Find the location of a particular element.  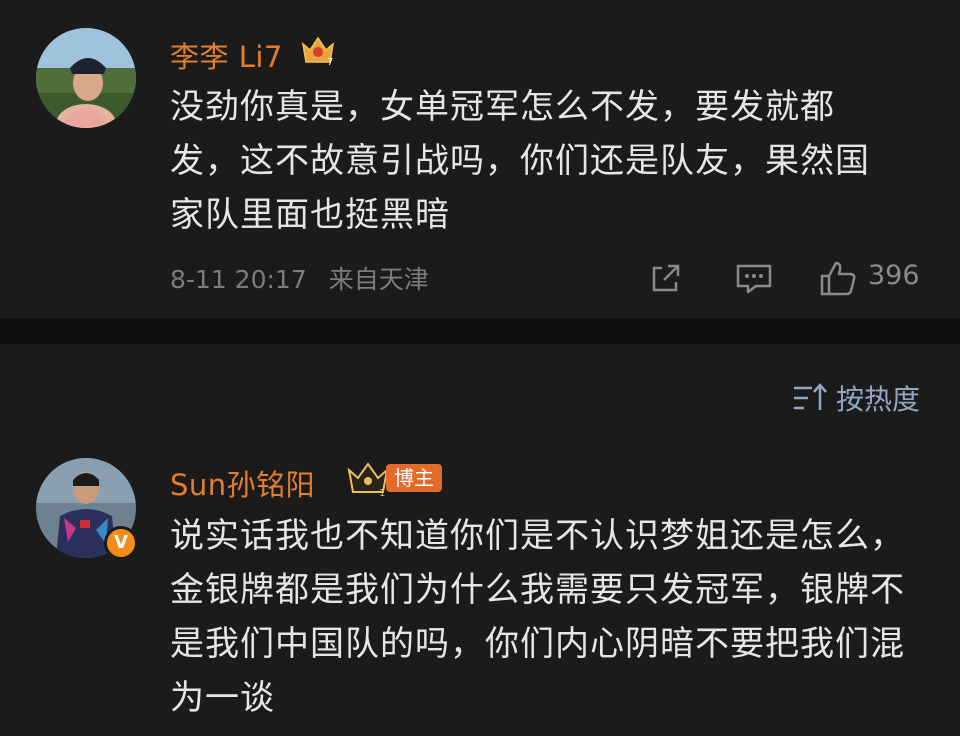

username: Sun孙铭阳 is located at coordinates (242, 483).